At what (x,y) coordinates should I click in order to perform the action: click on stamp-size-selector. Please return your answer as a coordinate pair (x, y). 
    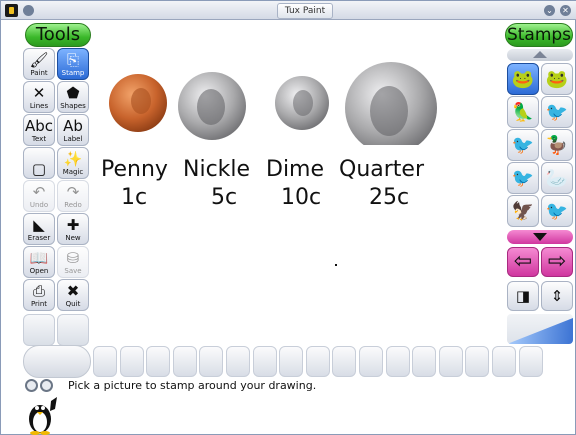
    Looking at the image, I should click on (540, 329).